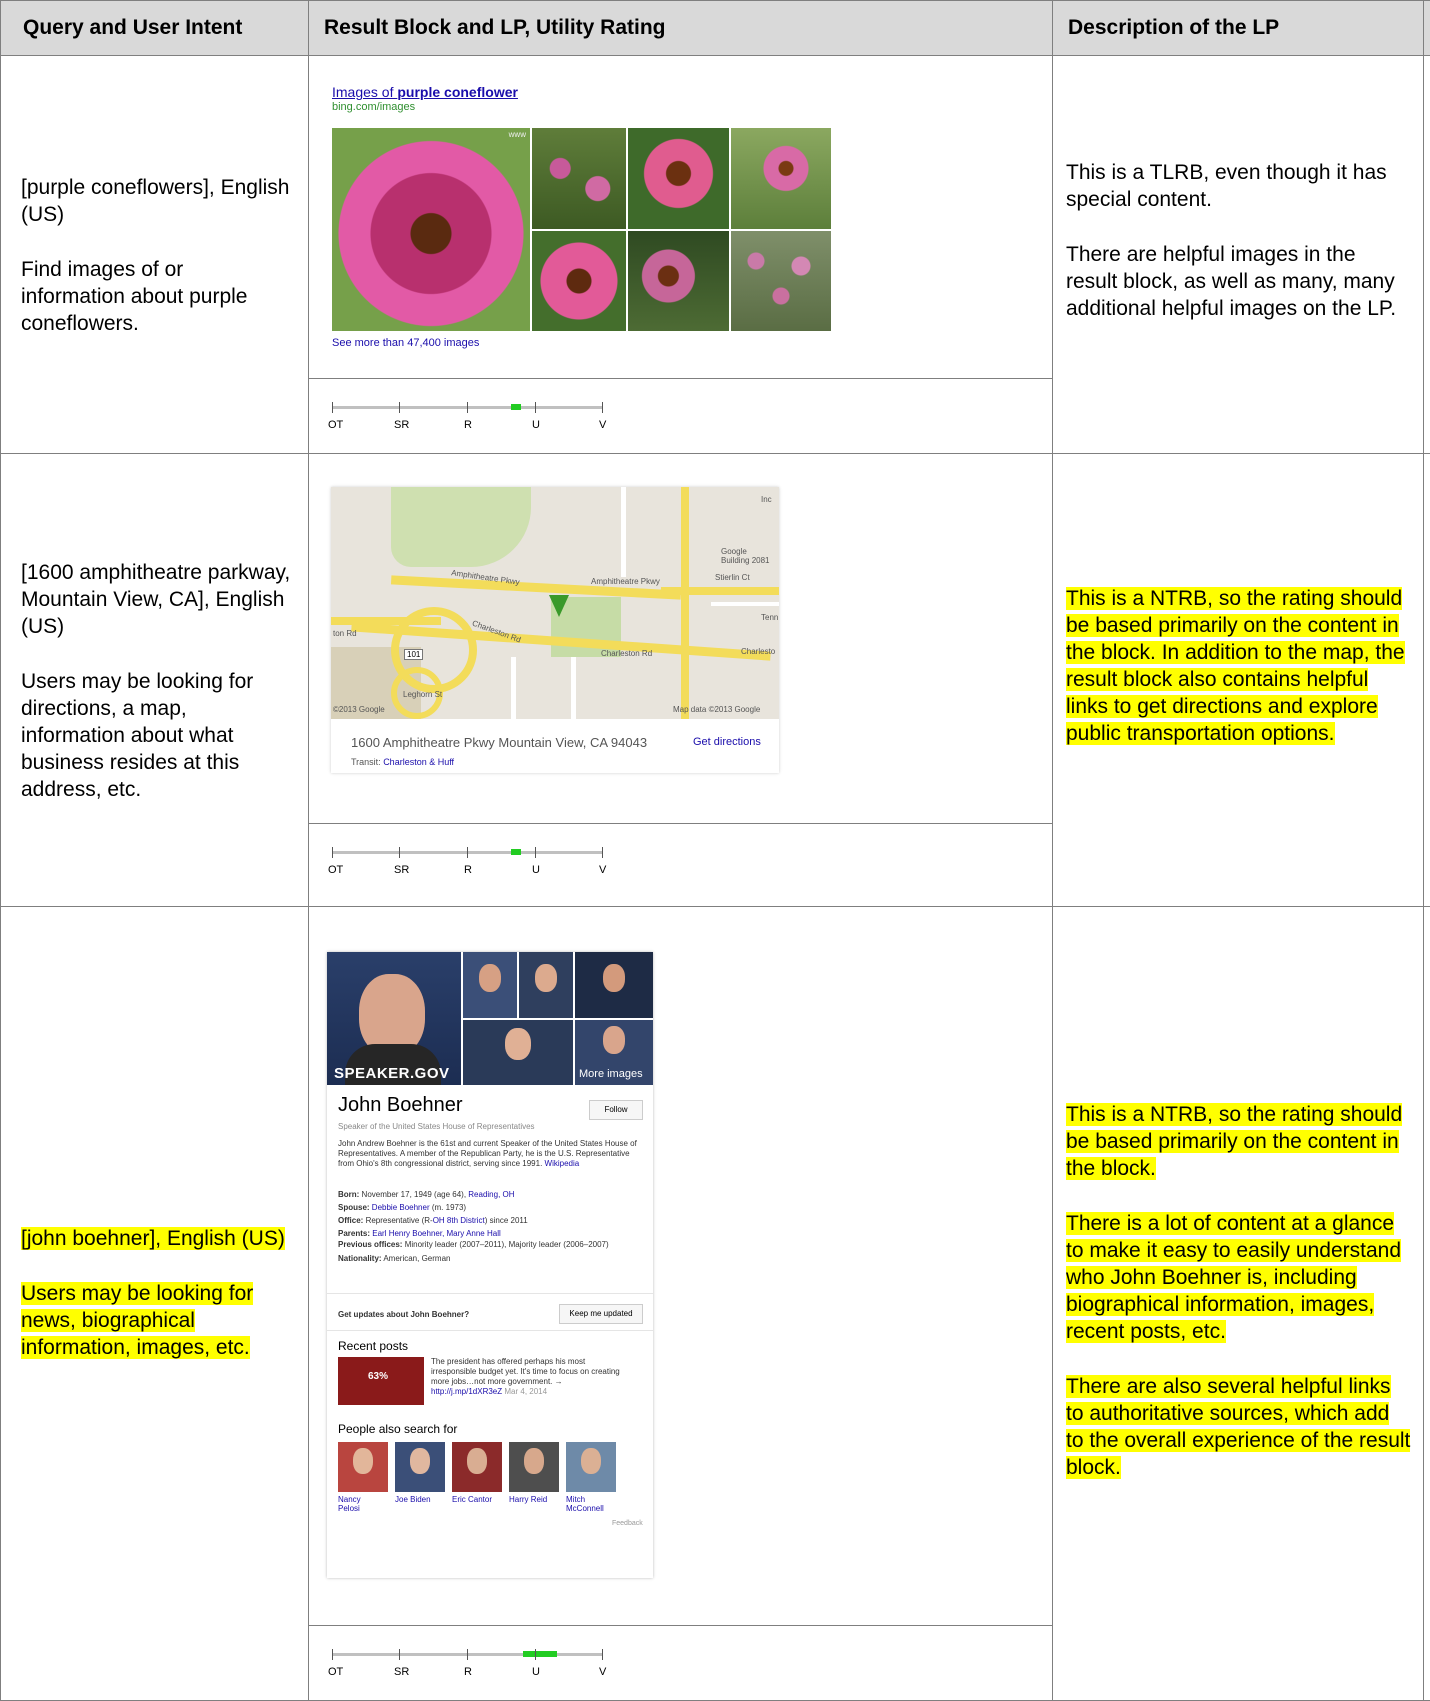  I want to click on row1-utility-scale: OT SR R U V, so click(471, 416).